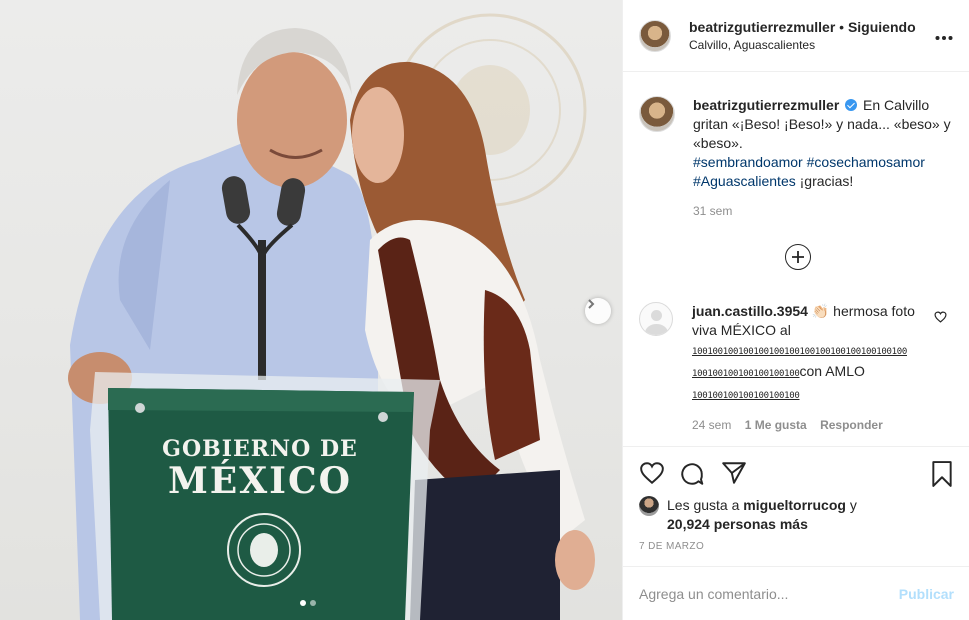  Describe the element at coordinates (598, 311) in the screenshot. I see `next-photo-button` at that location.